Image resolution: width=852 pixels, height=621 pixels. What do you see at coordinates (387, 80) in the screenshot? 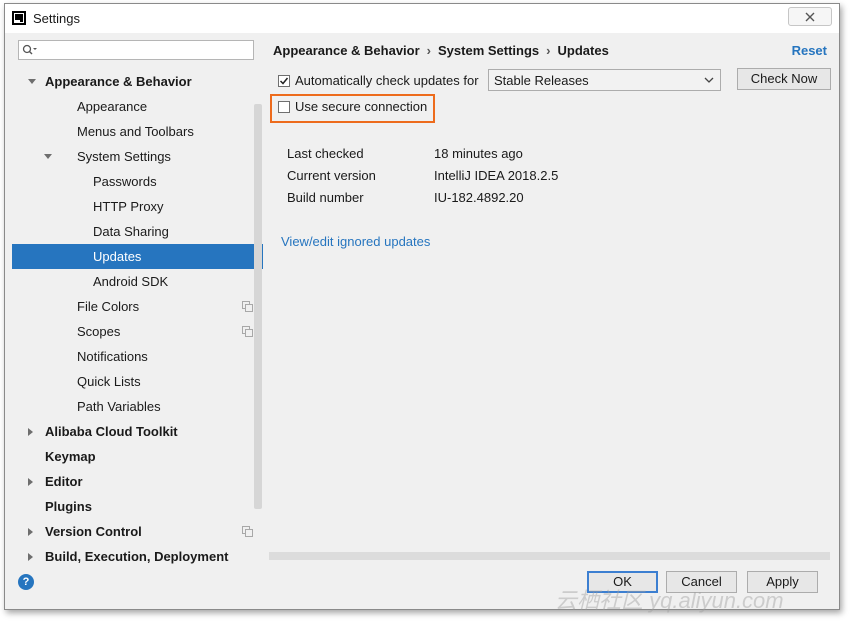
I see `auto-check-label: Automatically check updates for` at bounding box center [387, 80].